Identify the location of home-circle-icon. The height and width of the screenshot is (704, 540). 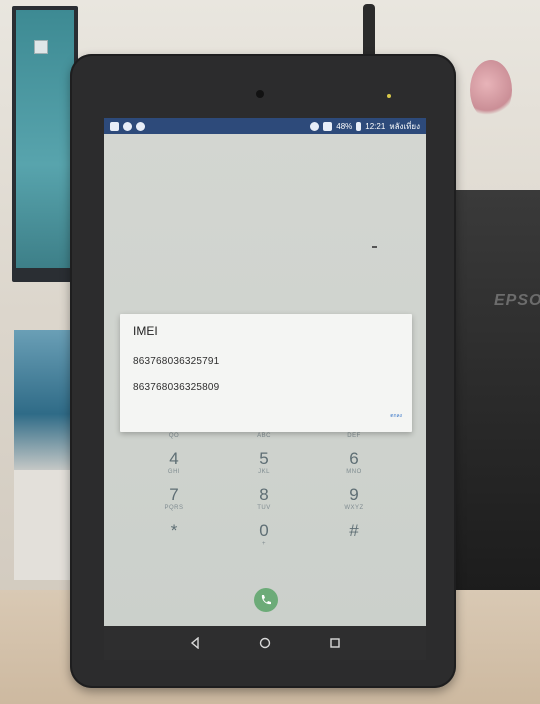
(265, 643).